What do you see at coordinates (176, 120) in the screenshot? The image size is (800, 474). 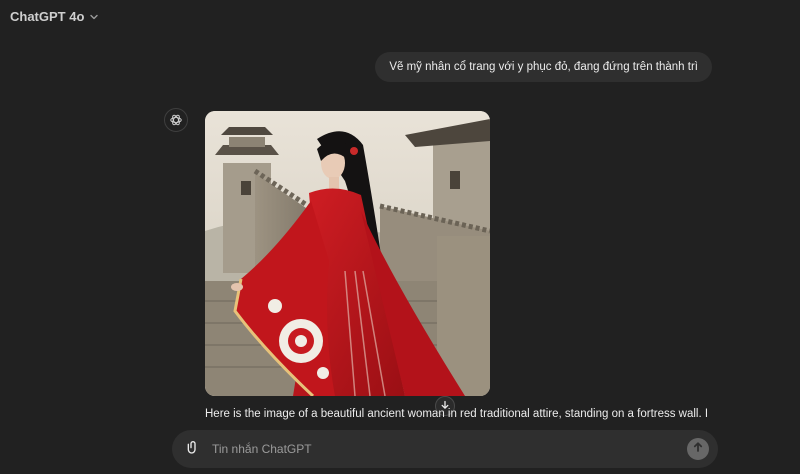 I see `openai-logo-icon` at bounding box center [176, 120].